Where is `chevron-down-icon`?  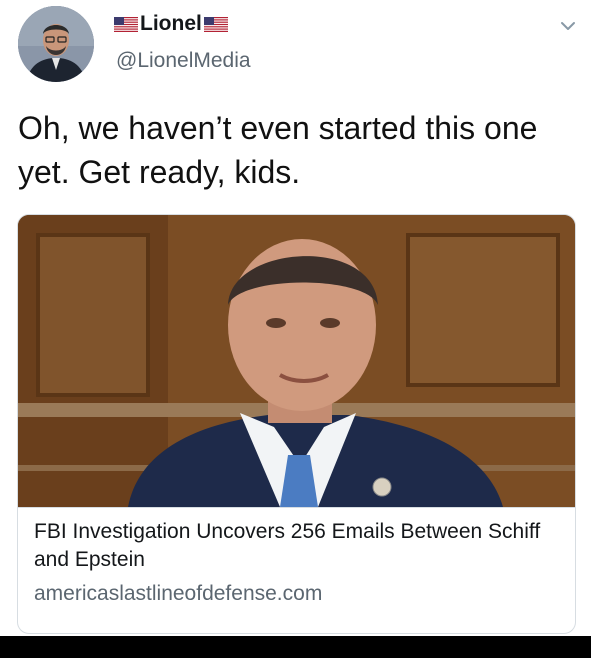
chevron-down-icon is located at coordinates (568, 26).